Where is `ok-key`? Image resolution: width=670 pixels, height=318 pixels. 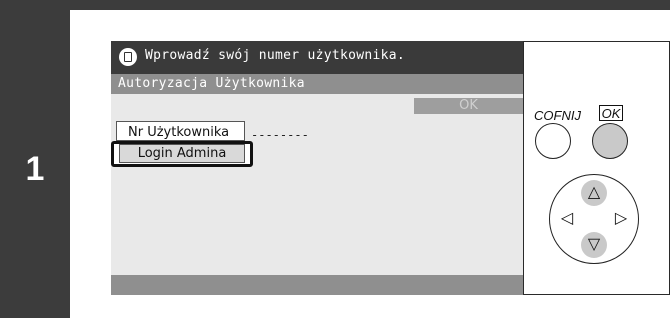
ok-key is located at coordinates (610, 141).